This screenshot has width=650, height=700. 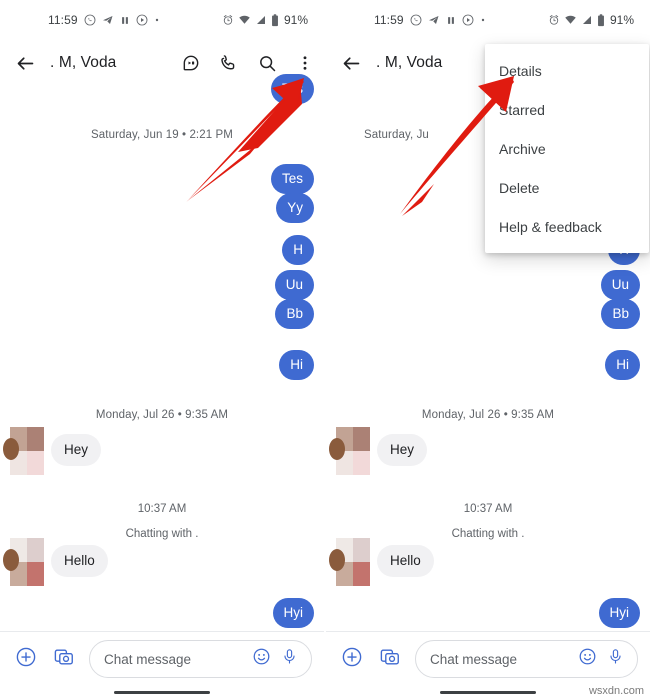 What do you see at coordinates (295, 208) in the screenshot?
I see `bubble-outgoing-yy: Yy` at bounding box center [295, 208].